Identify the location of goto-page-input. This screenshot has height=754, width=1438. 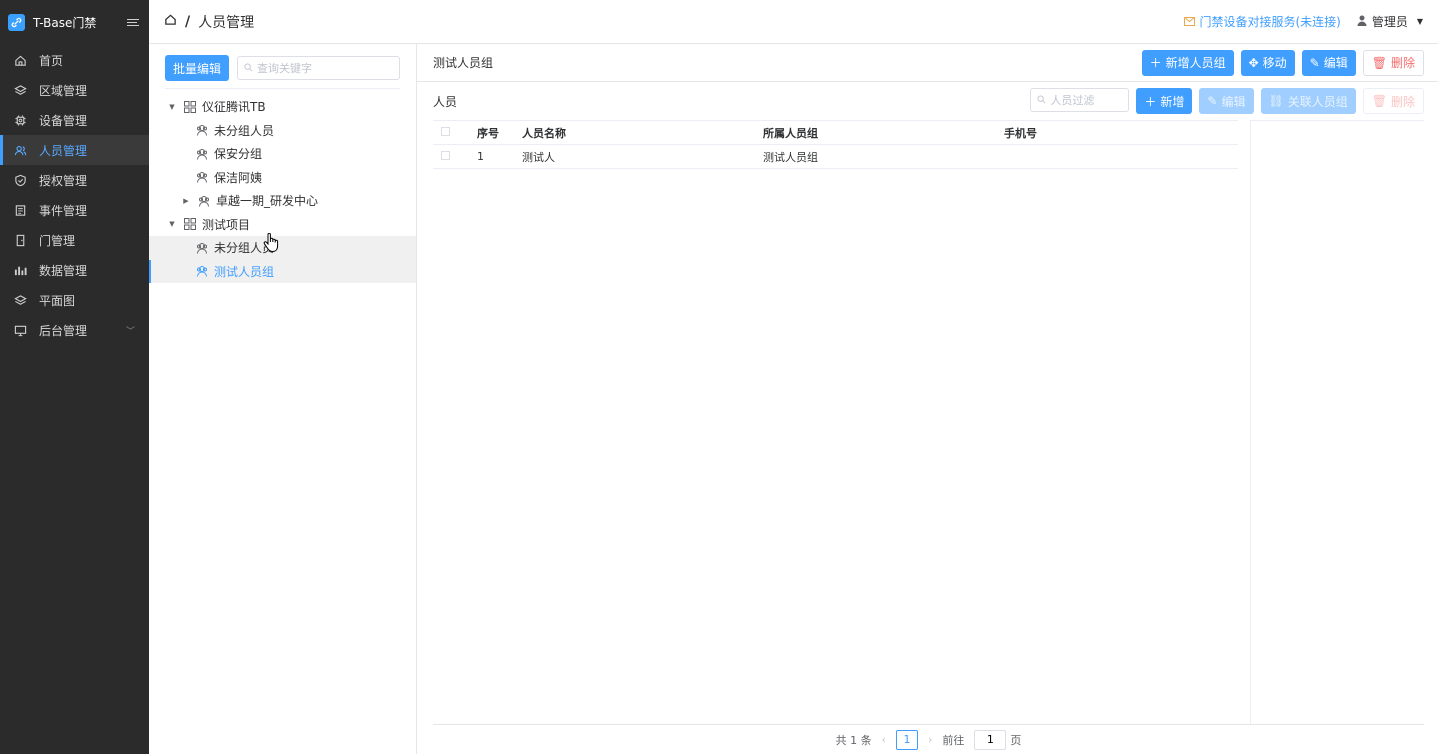
(990, 739).